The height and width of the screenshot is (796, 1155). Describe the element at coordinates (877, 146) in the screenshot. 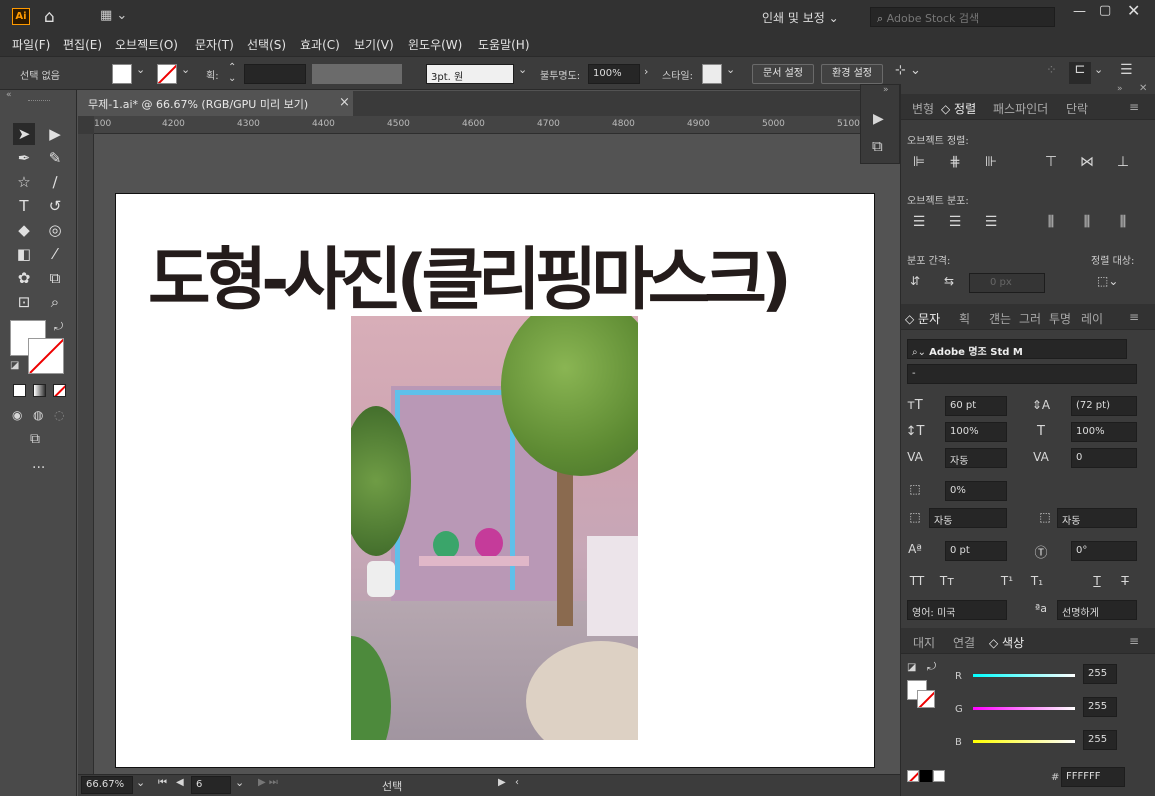

I see `libraries-panel-icon: ⧉` at that location.